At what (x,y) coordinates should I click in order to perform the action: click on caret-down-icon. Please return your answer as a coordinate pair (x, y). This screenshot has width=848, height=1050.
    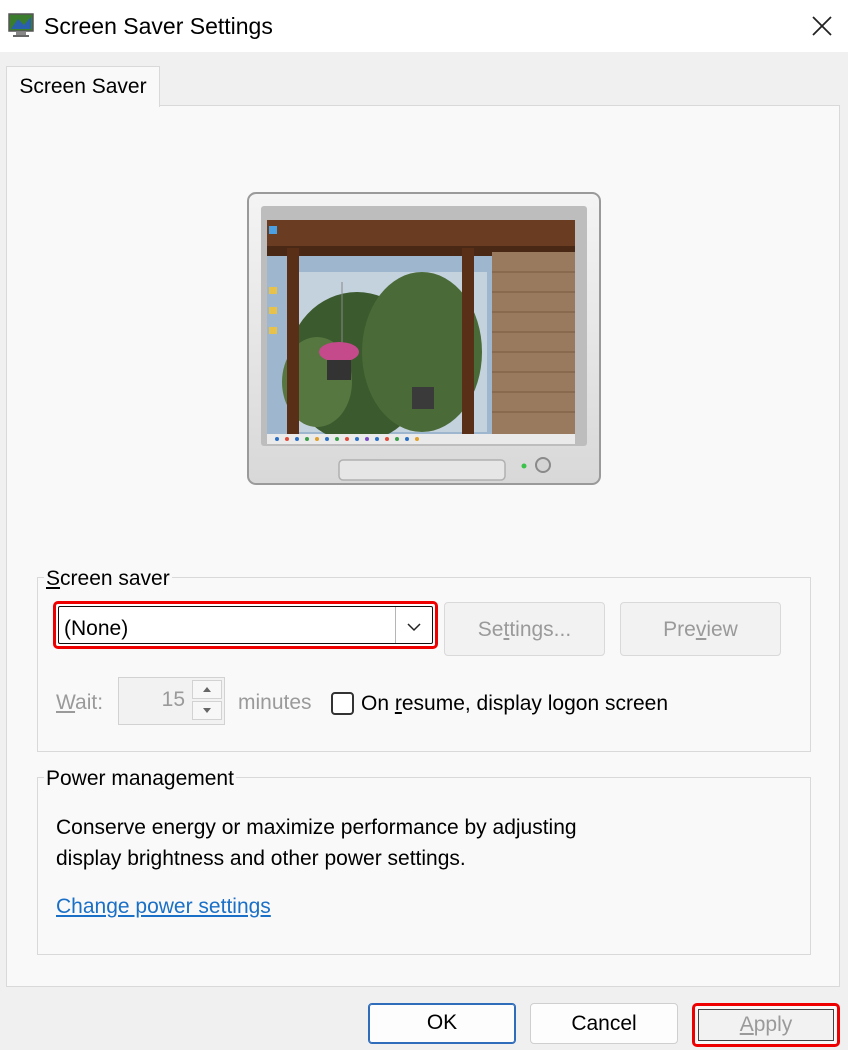
    Looking at the image, I should click on (207, 710).